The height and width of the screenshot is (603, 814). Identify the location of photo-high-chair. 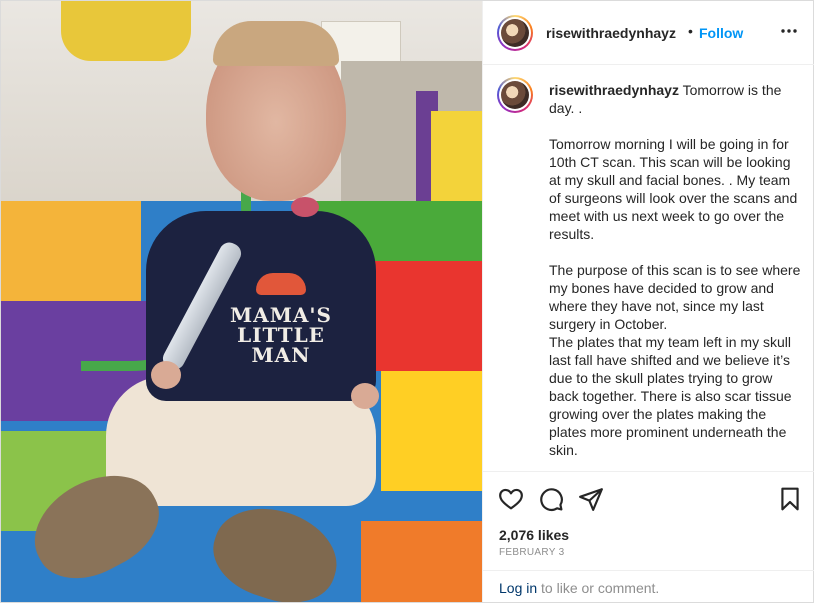
(126, 31).